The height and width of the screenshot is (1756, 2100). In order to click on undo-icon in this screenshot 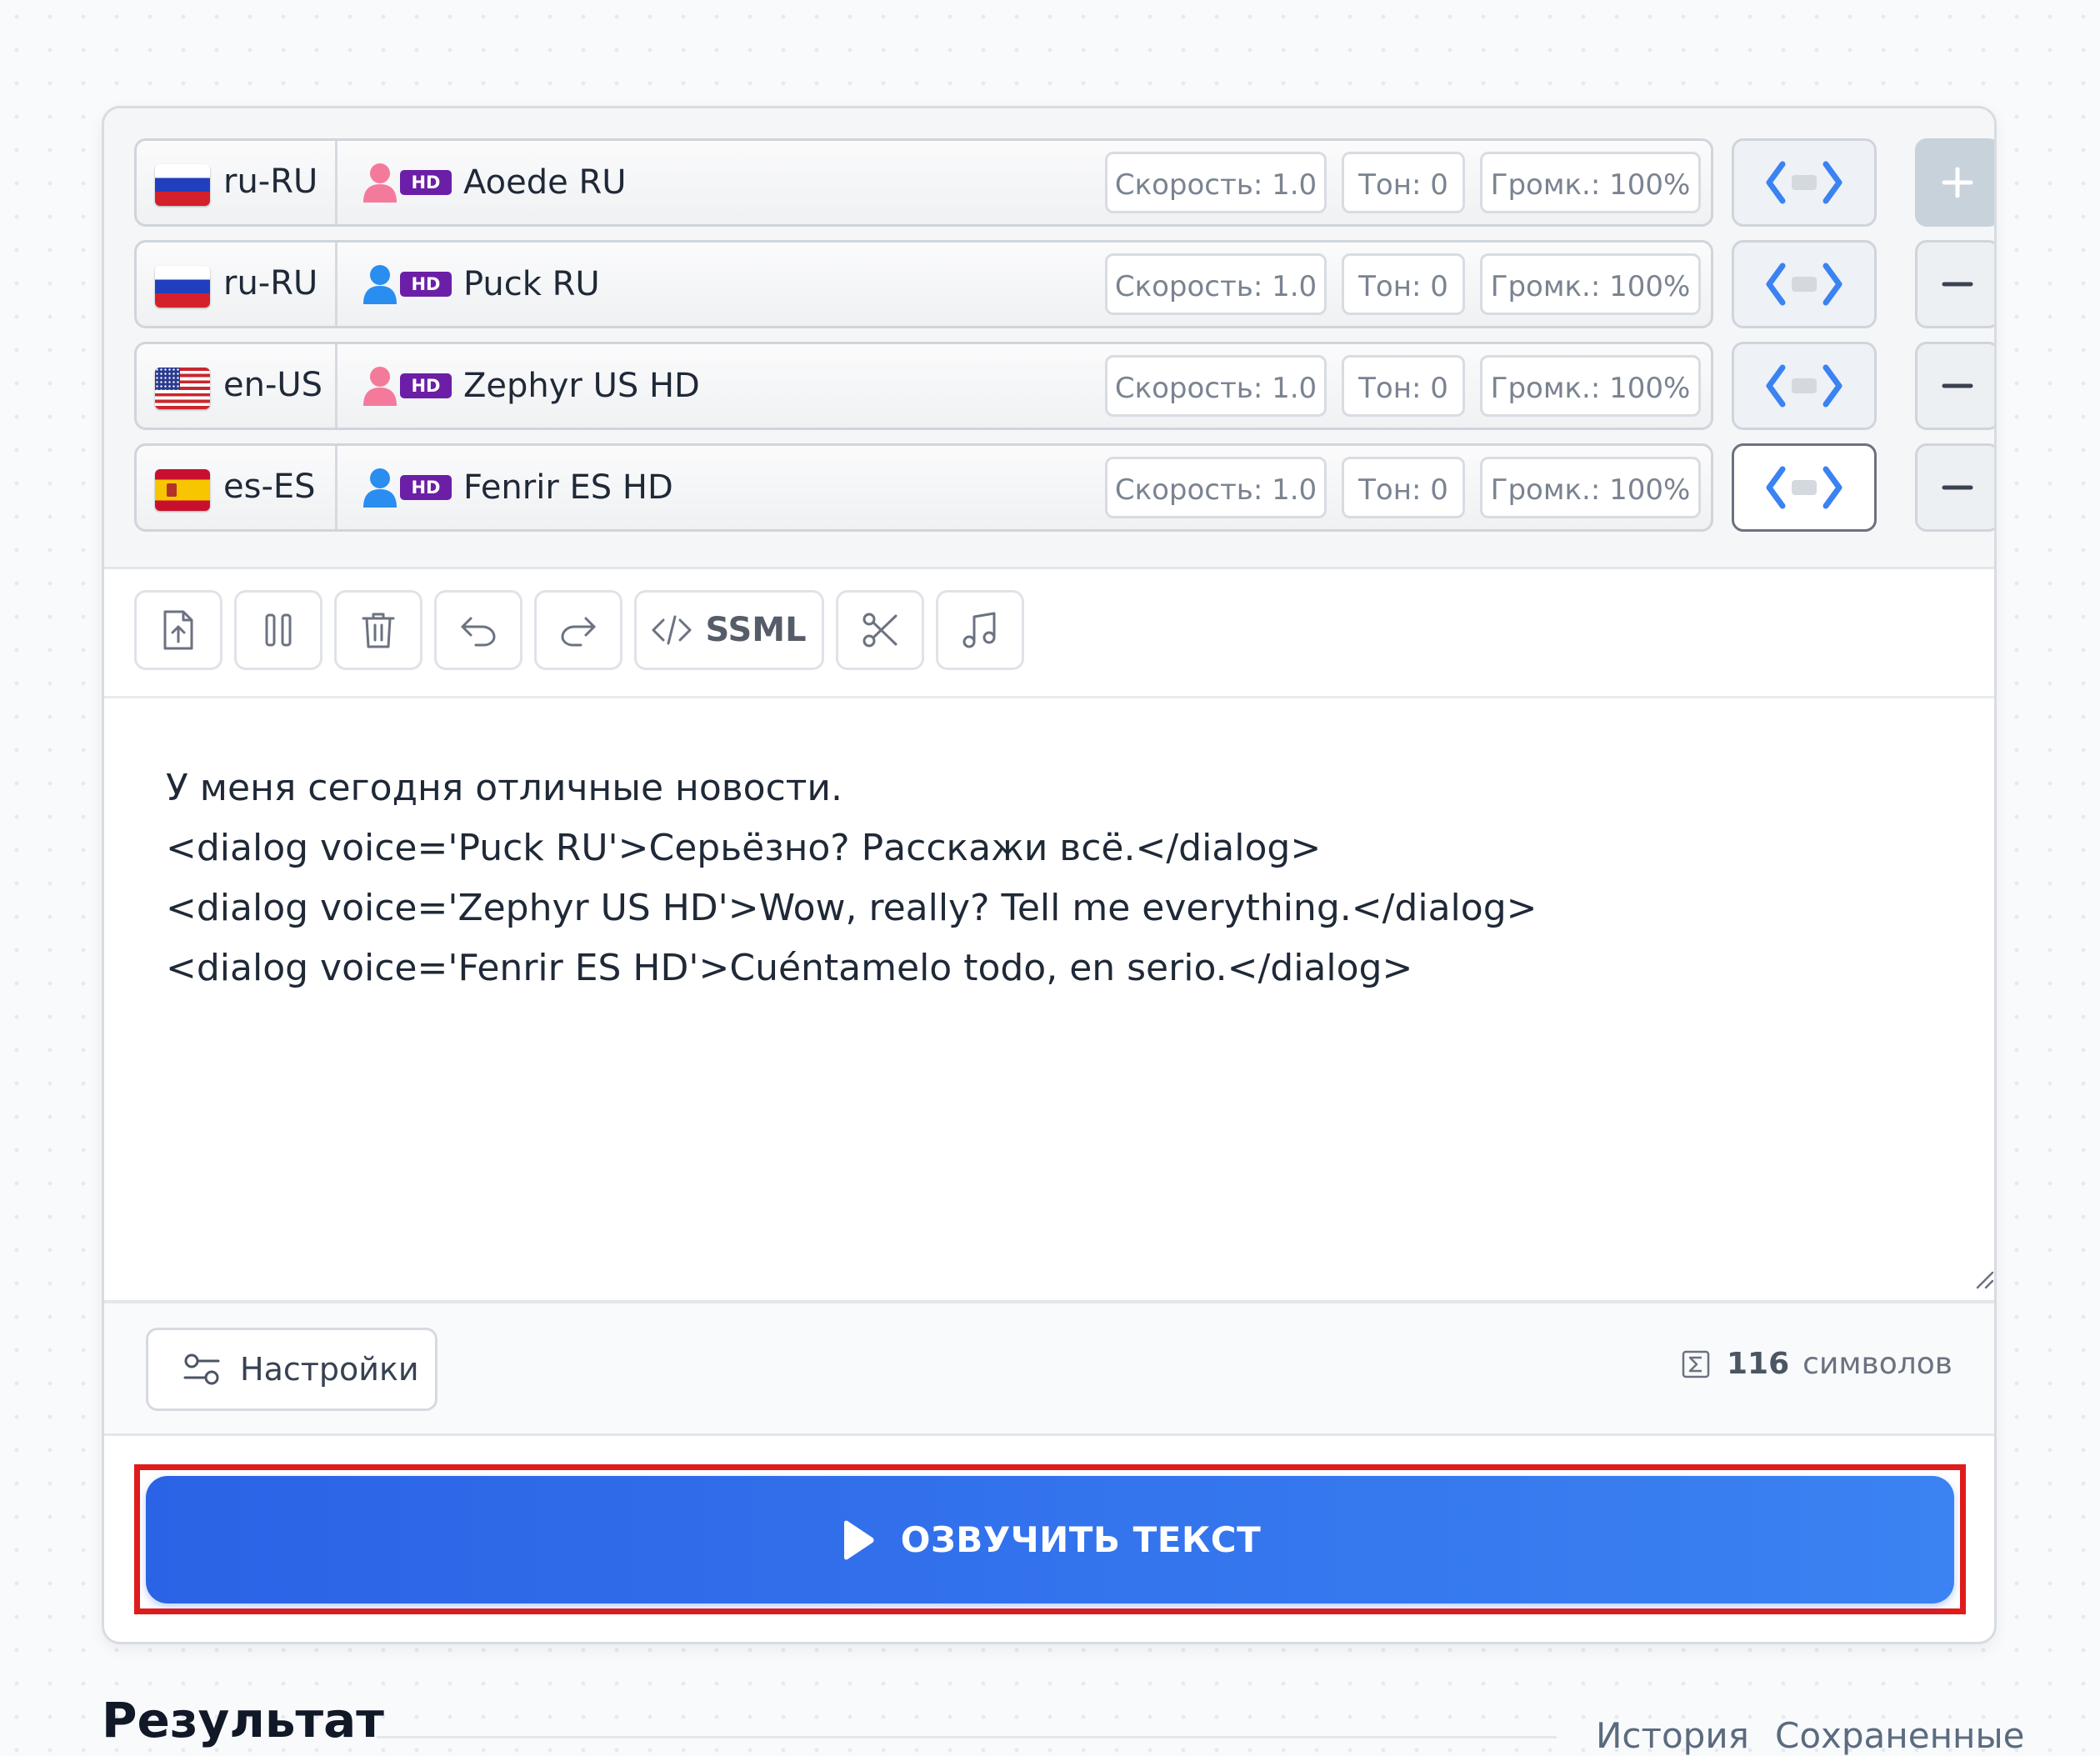, I will do `click(478, 632)`.